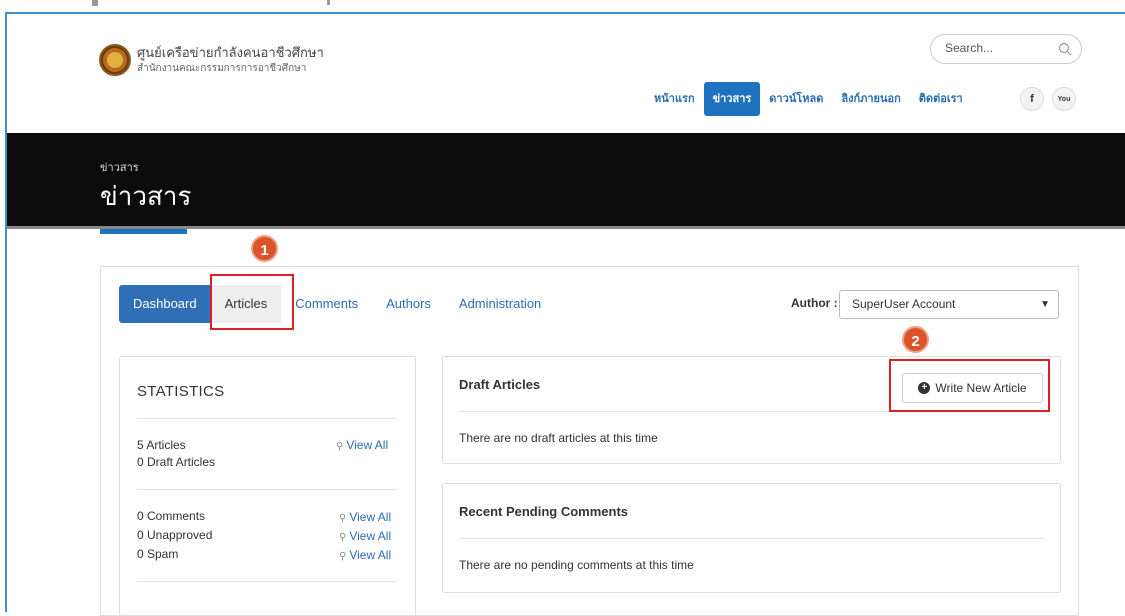 This screenshot has width=1125, height=616. I want to click on highlight-box-articles, so click(252, 302).